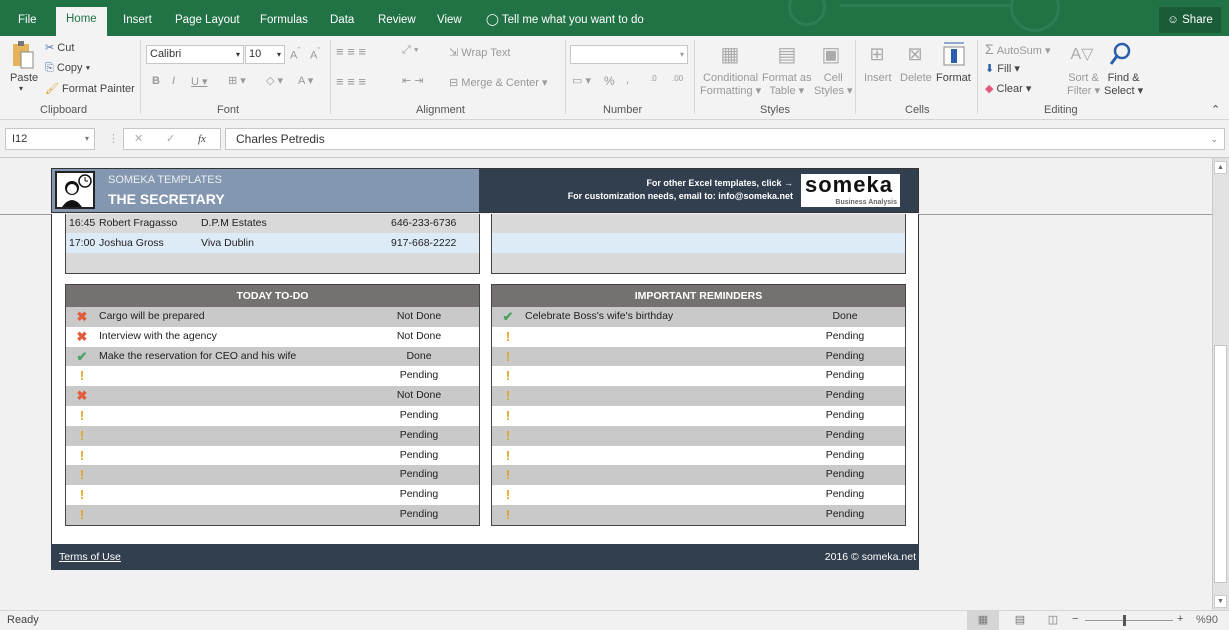  Describe the element at coordinates (305, 80) in the screenshot. I see `font-color-icon: A ▾` at that location.